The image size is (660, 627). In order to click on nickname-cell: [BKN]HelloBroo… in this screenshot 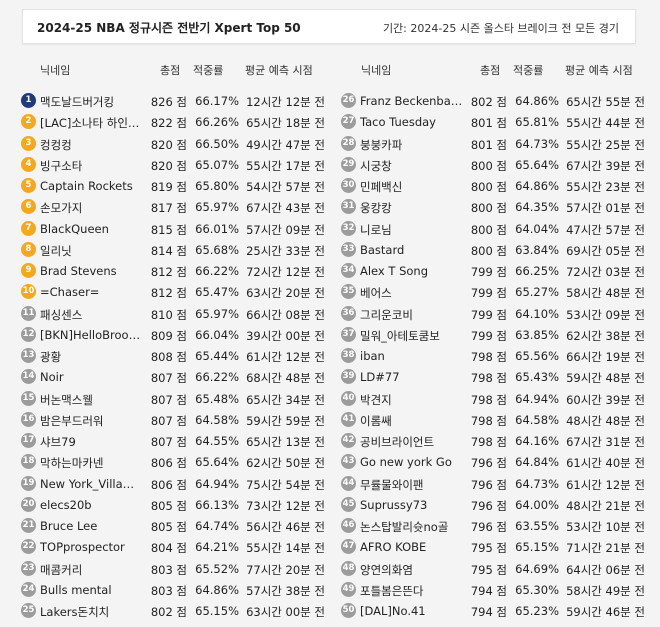, I will do `click(90, 334)`.